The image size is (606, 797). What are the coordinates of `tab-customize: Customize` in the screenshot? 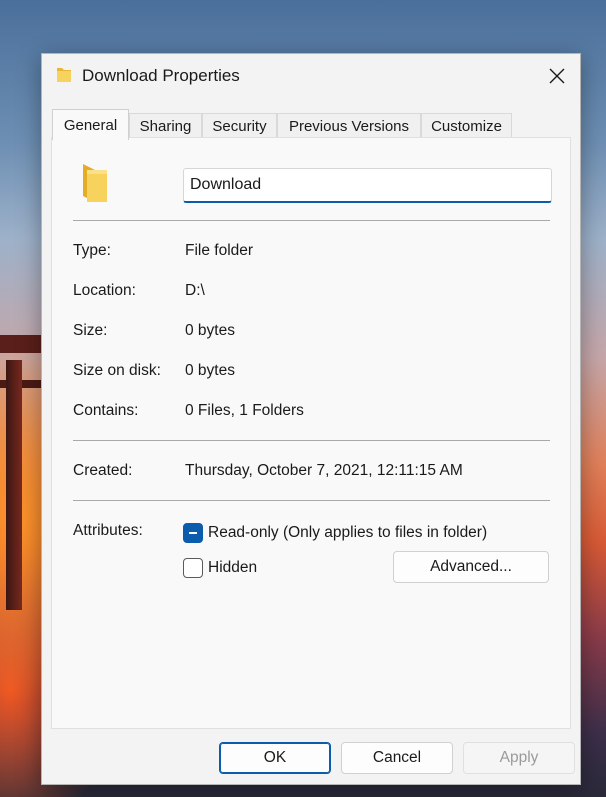 It's located at (466, 126).